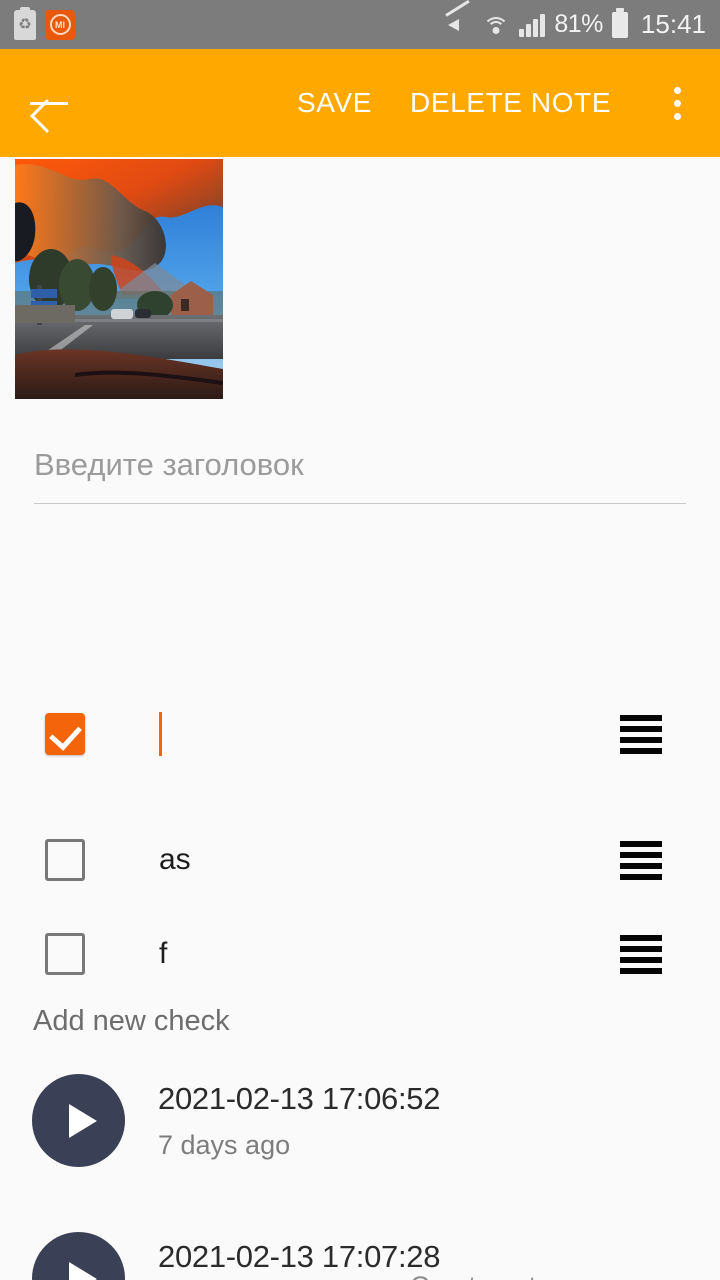 Image resolution: width=720 pixels, height=1280 pixels. I want to click on back-arrow-icon, so click(49, 103).